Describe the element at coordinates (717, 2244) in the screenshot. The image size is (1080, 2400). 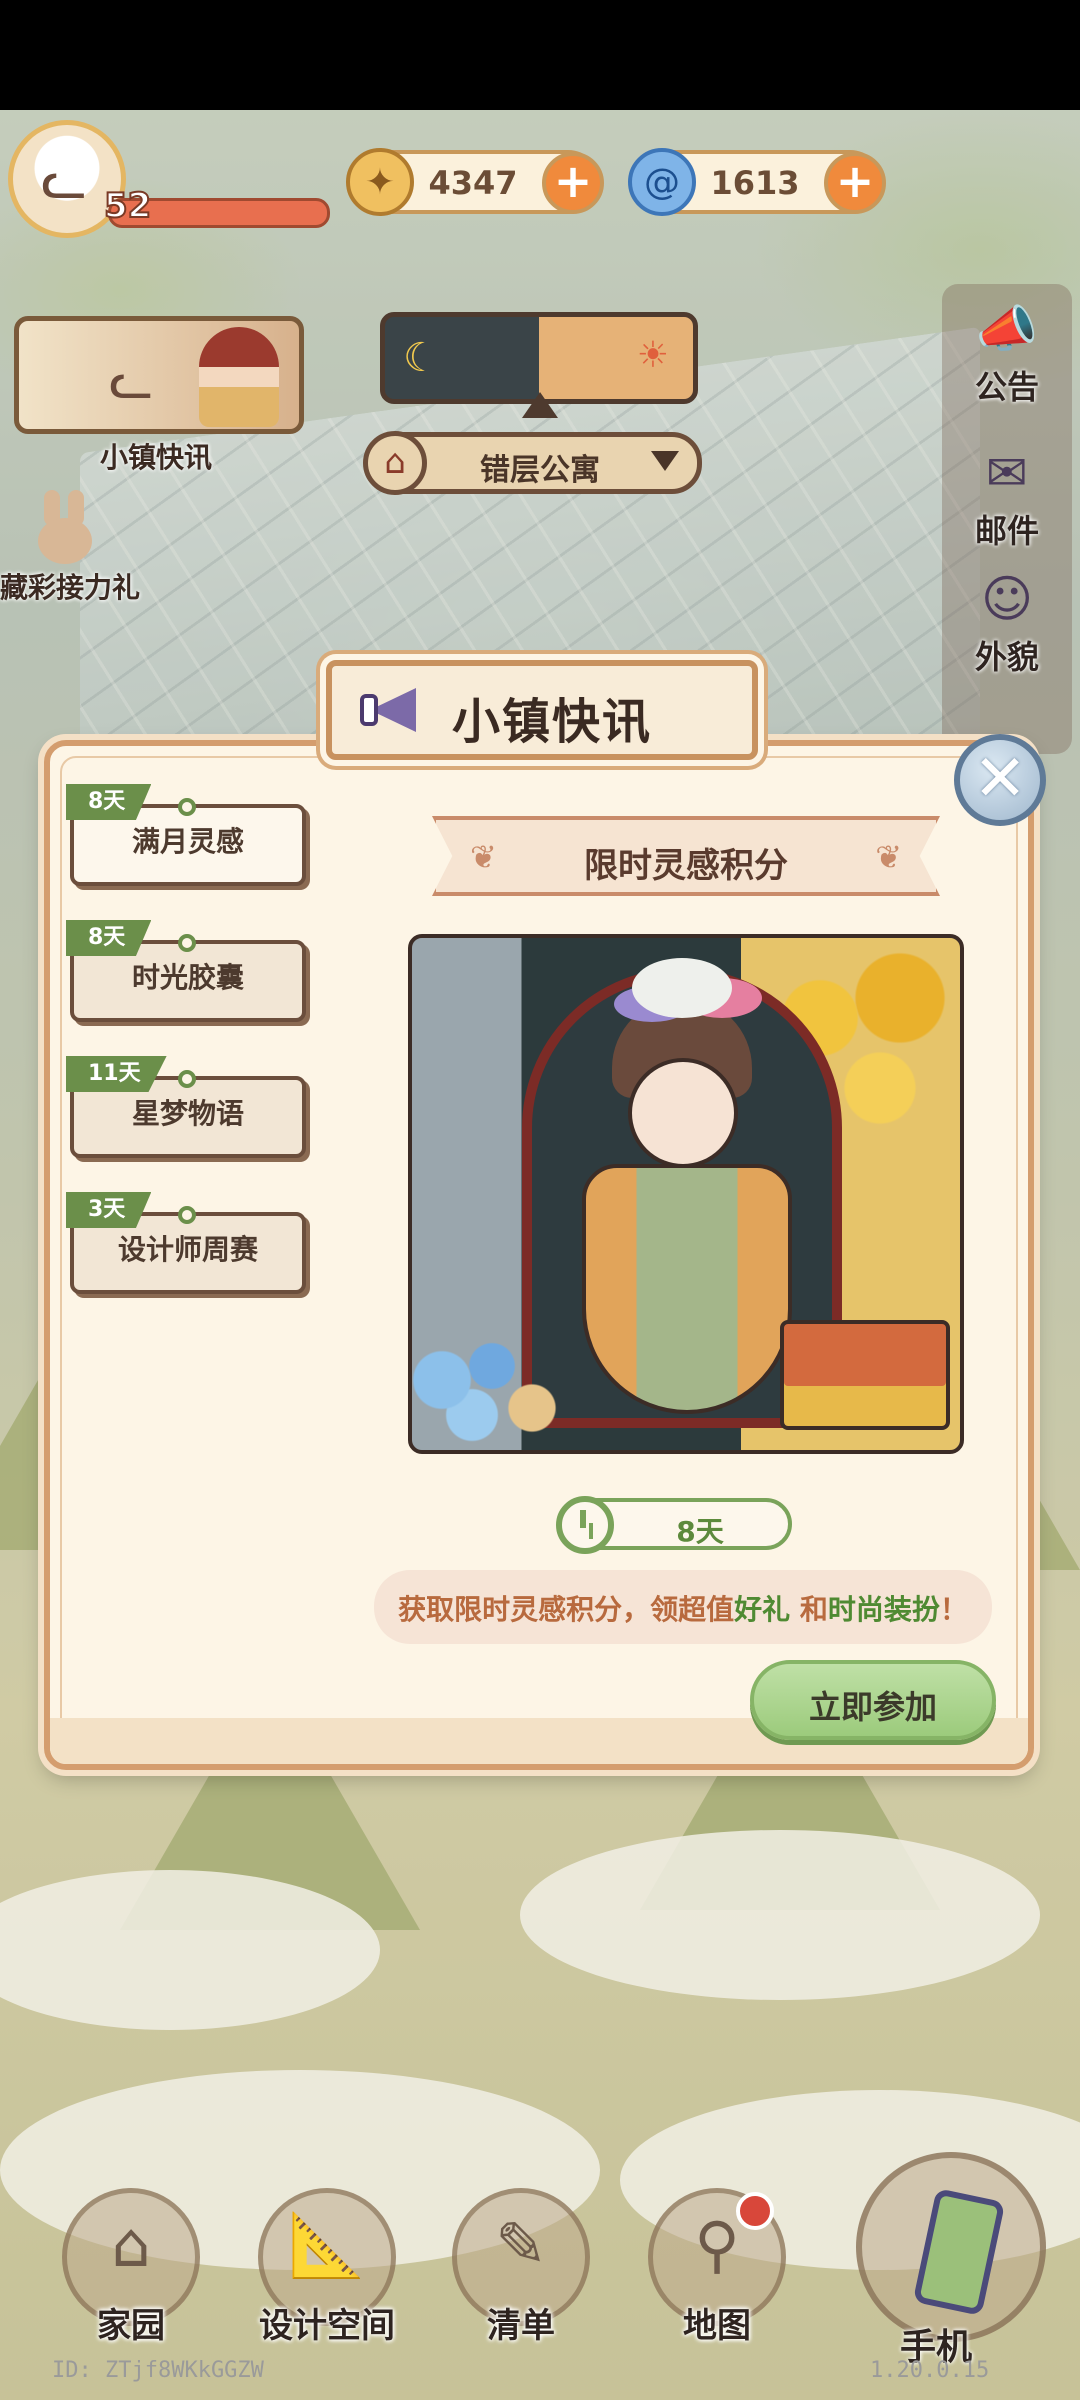
I see `map-pin-icon: ⚲` at that location.